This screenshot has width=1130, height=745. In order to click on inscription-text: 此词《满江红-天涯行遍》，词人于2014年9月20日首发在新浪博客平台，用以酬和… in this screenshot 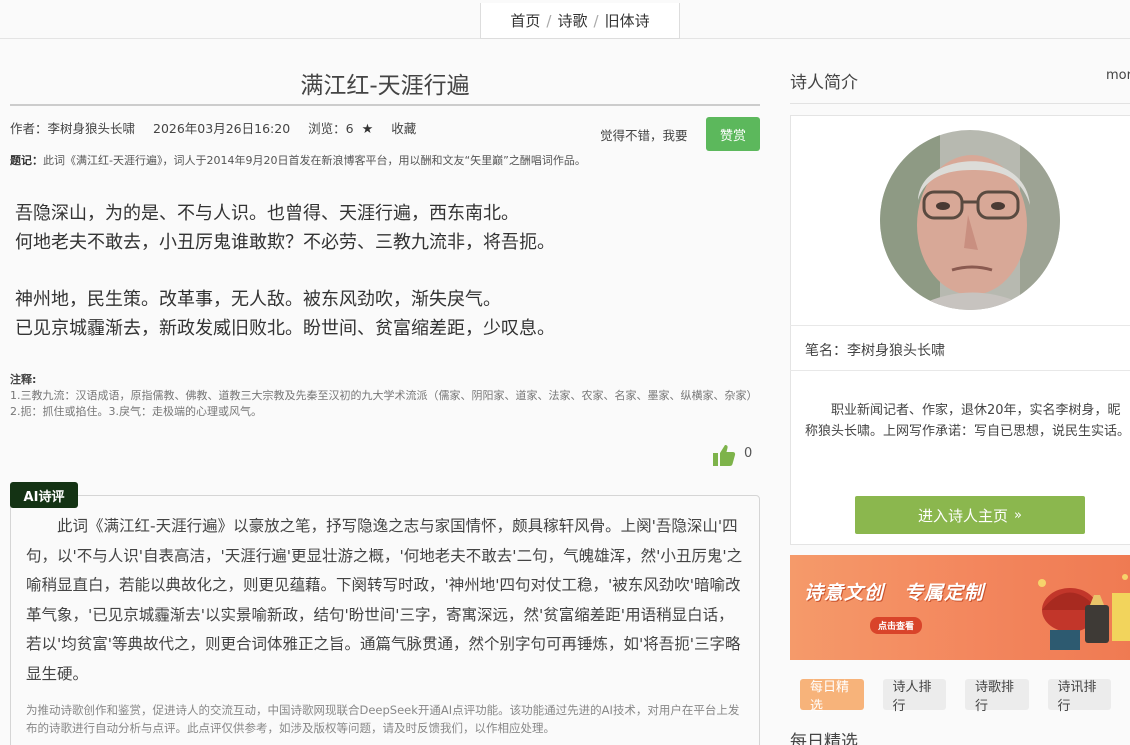, I will do `click(314, 160)`.